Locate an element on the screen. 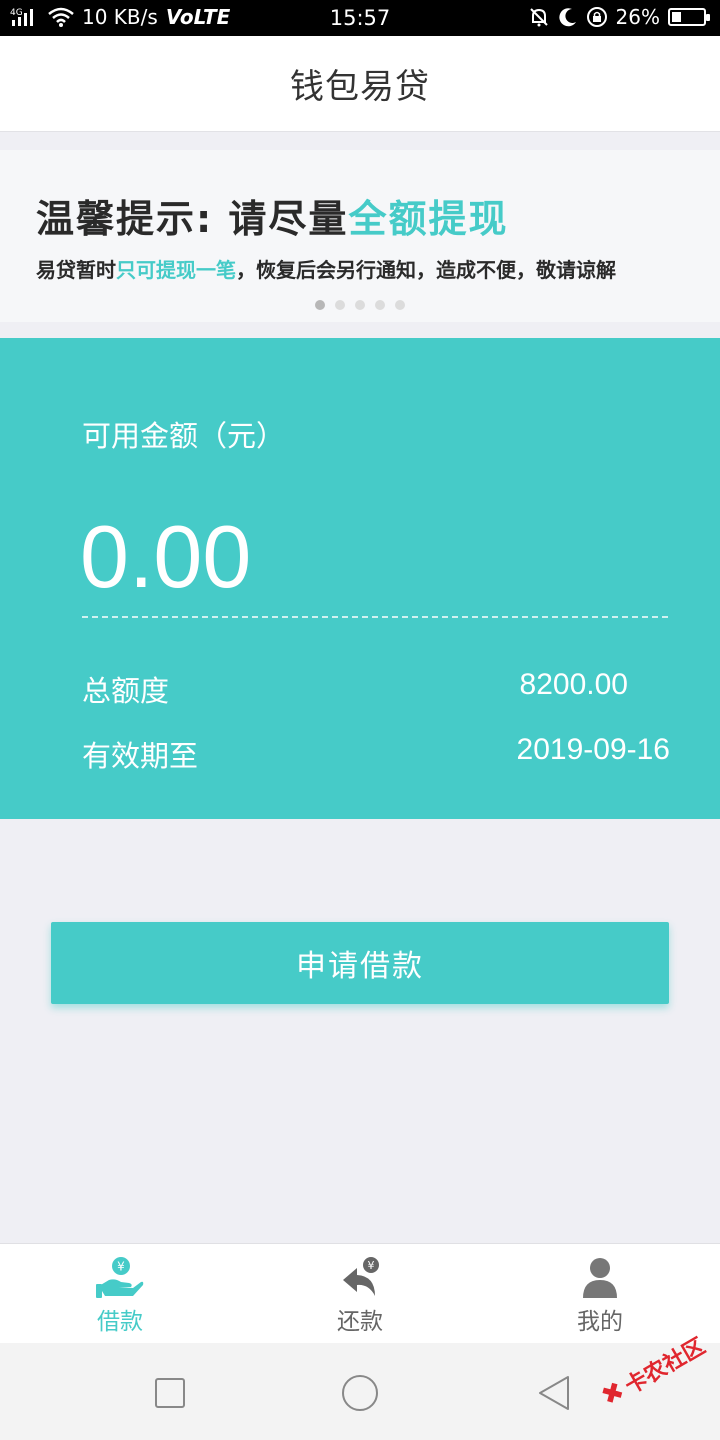  dashed-divider is located at coordinates (375, 617).